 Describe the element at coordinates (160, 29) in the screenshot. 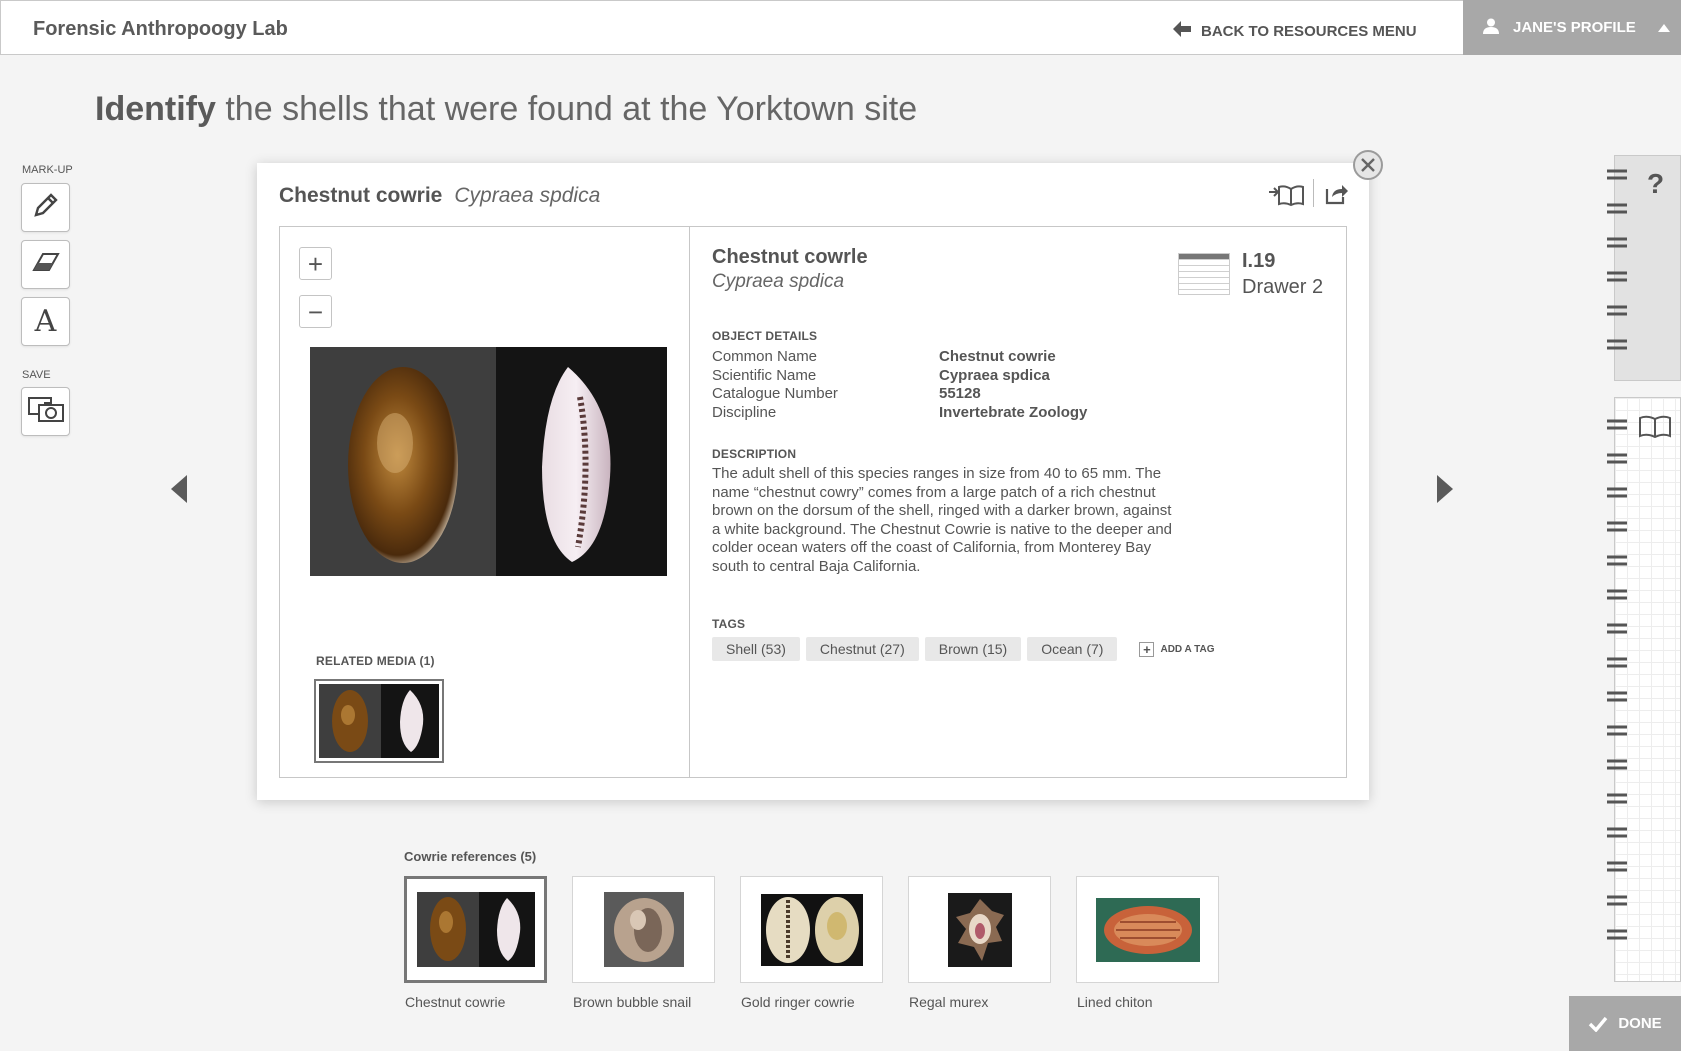

I see `app-title: Forensic Anthropoogy Lab` at that location.